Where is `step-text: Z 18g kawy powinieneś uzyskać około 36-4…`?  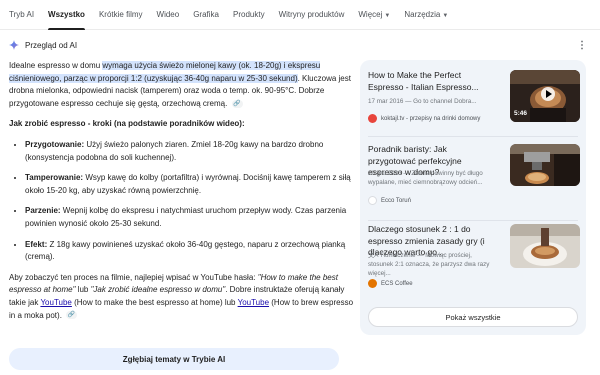 step-text: Z 18g kawy powinieneś uzyskać około 36-4… is located at coordinates (185, 250).